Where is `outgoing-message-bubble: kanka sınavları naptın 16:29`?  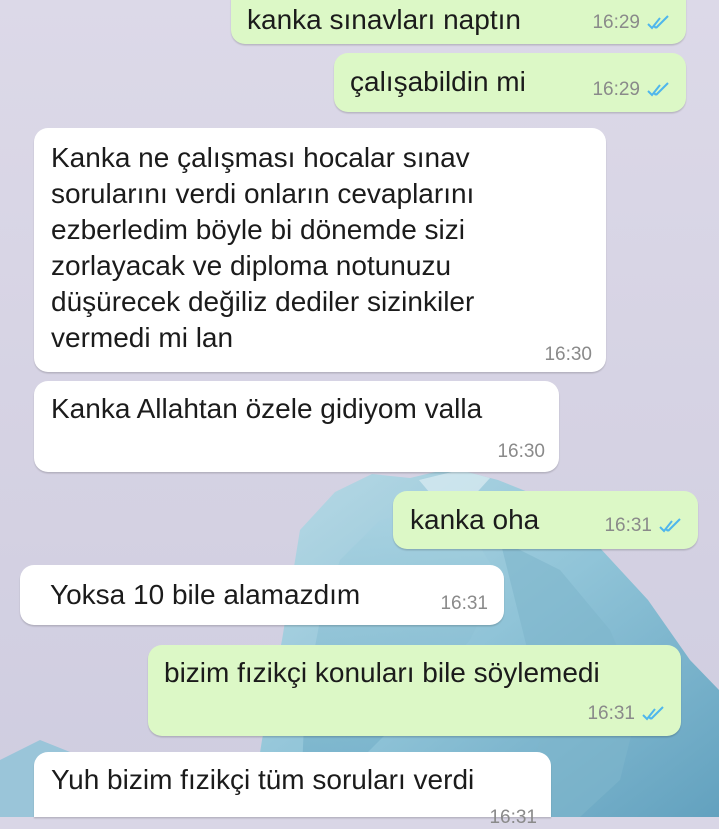 outgoing-message-bubble: kanka sınavları naptın 16:29 is located at coordinates (458, 22).